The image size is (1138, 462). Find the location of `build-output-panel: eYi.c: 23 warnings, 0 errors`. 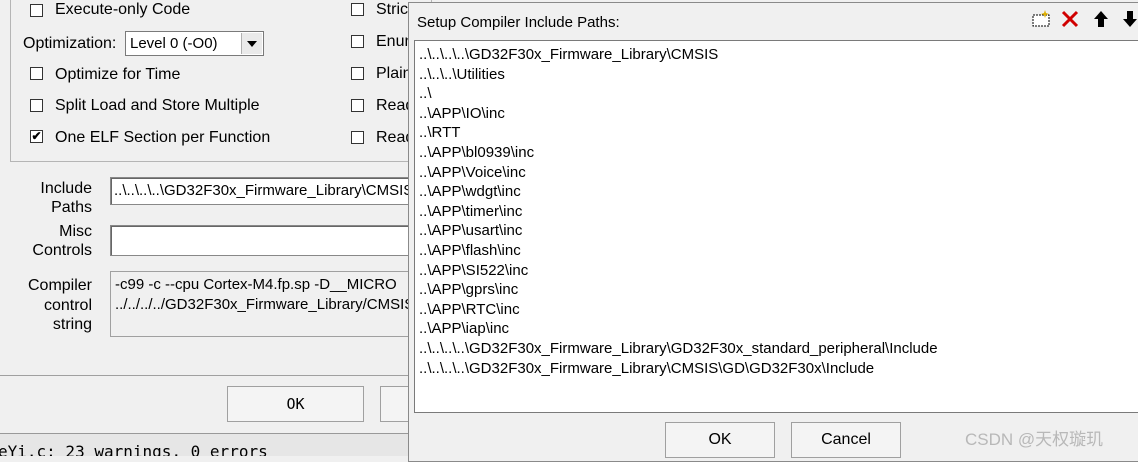

build-output-panel: eYi.c: 23 warnings, 0 errors is located at coordinates (210, 444).